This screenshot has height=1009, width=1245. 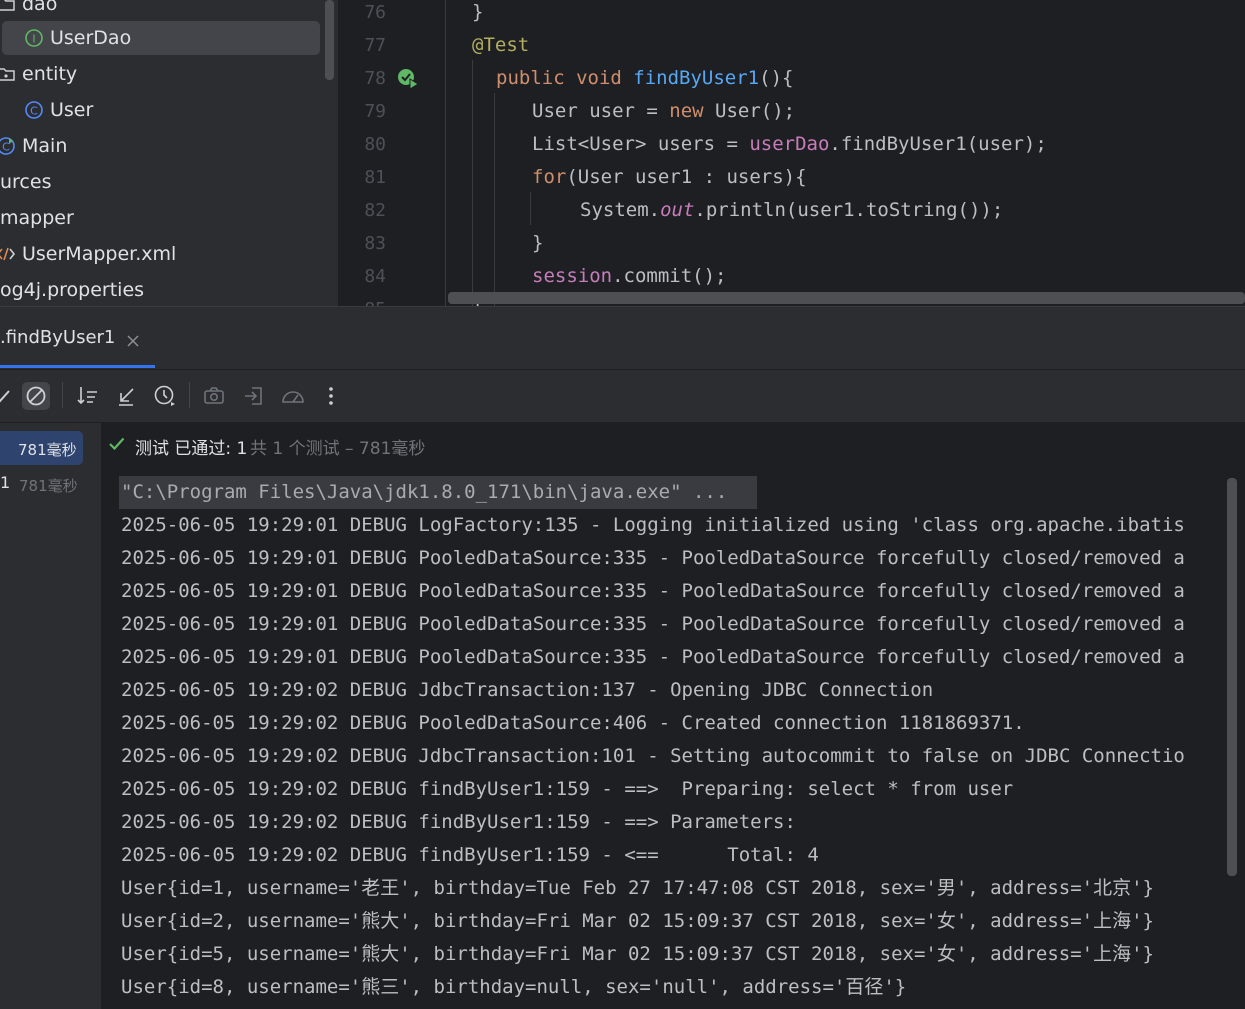 I want to click on sort-icon, so click(x=87, y=396).